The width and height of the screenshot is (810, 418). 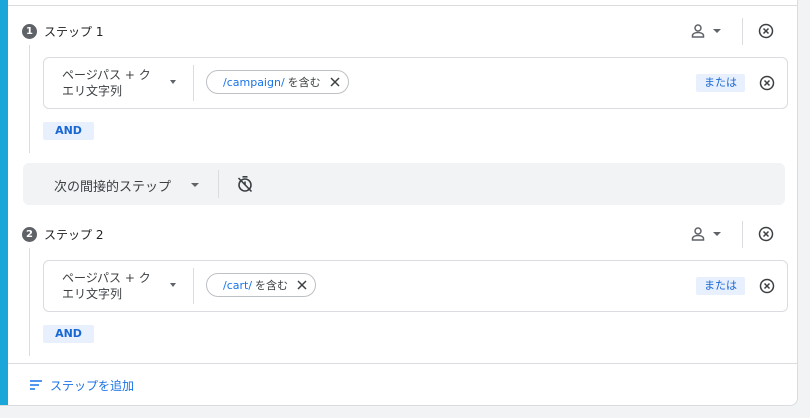 I want to click on connector-separator, so click(x=218, y=184).